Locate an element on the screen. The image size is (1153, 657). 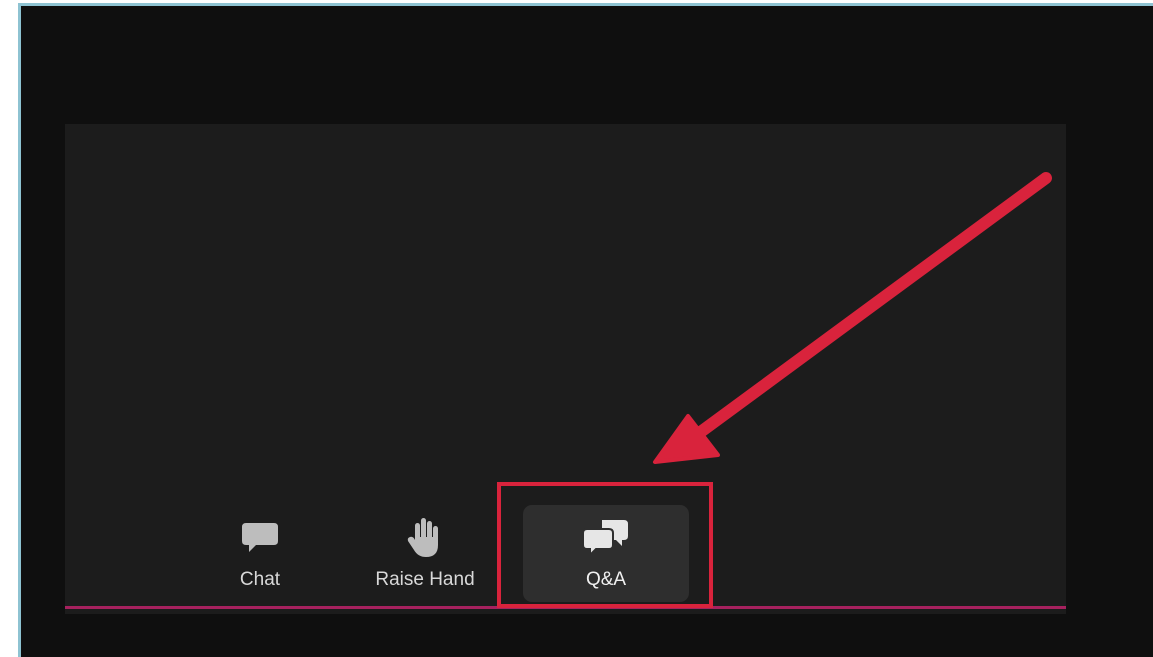
chat-button: Chat is located at coordinates (260, 553).